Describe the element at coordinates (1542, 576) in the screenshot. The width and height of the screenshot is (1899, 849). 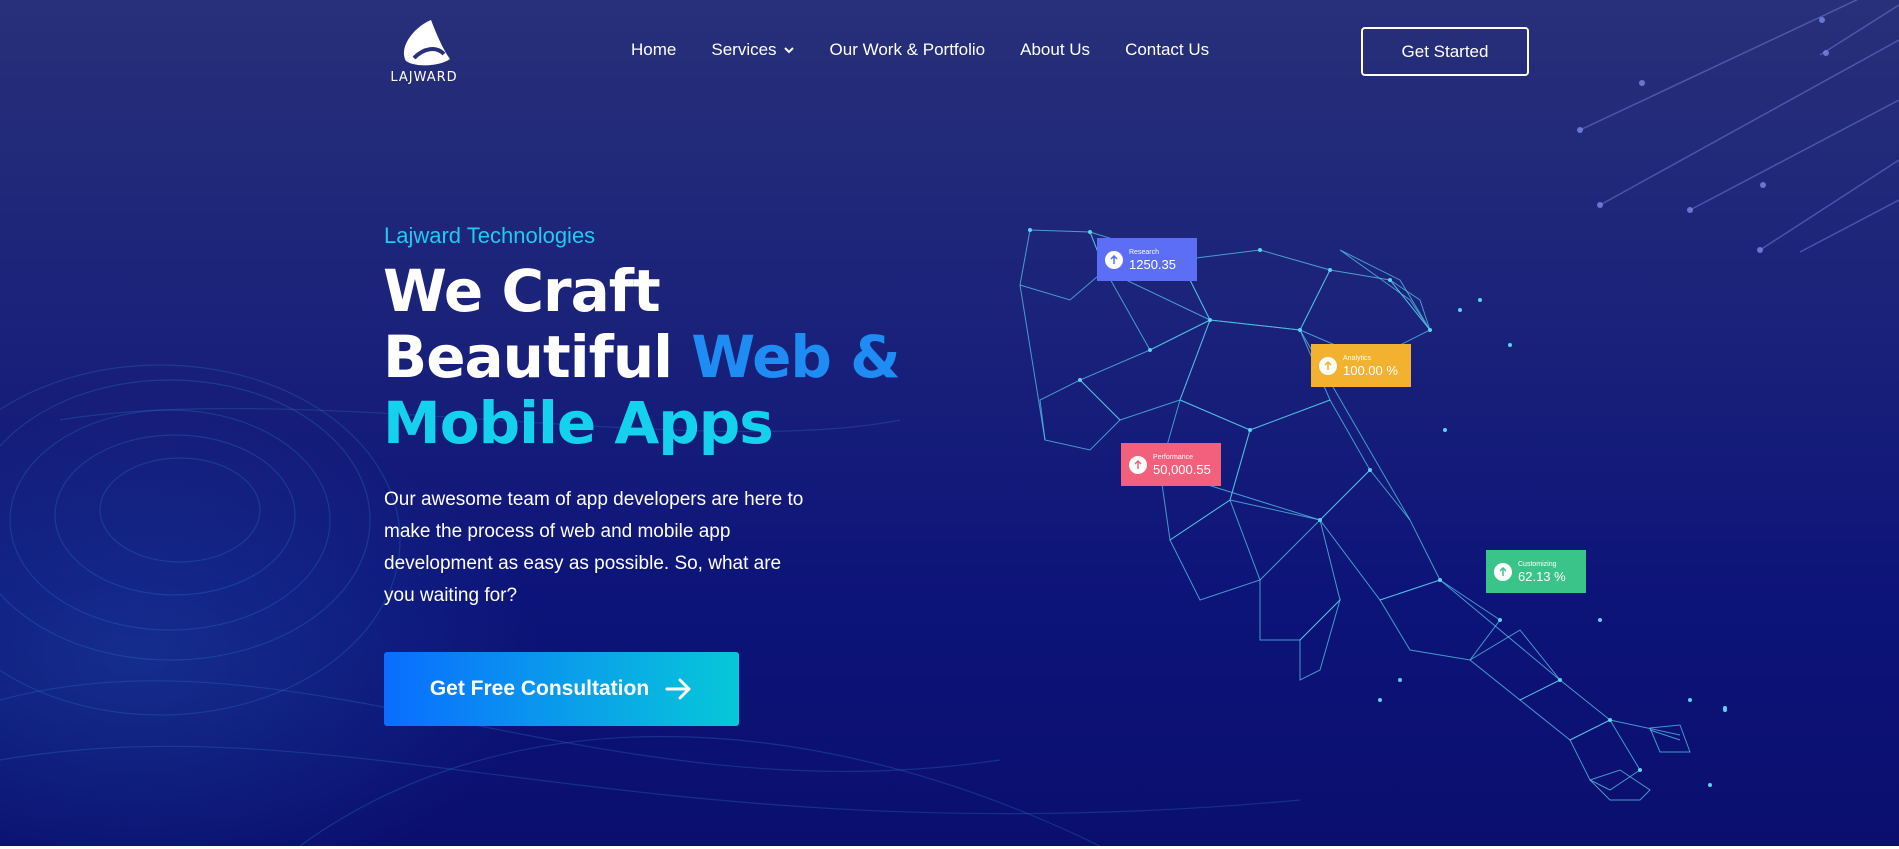
I see `stat-value: 62.13 %` at that location.